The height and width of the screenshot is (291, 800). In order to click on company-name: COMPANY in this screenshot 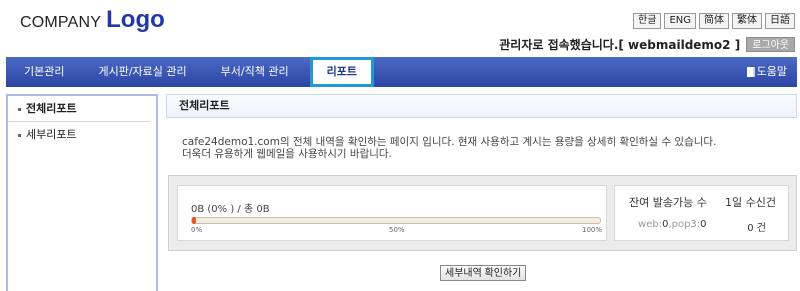, I will do `click(61, 22)`.